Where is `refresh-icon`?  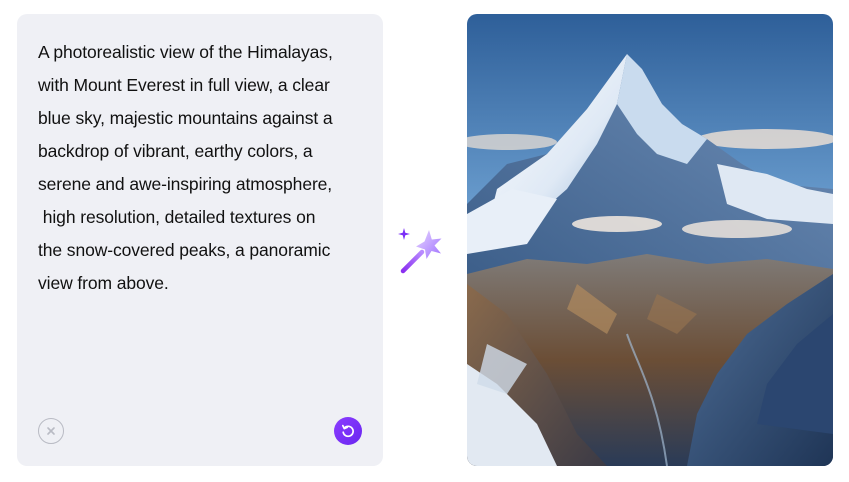 refresh-icon is located at coordinates (347, 431).